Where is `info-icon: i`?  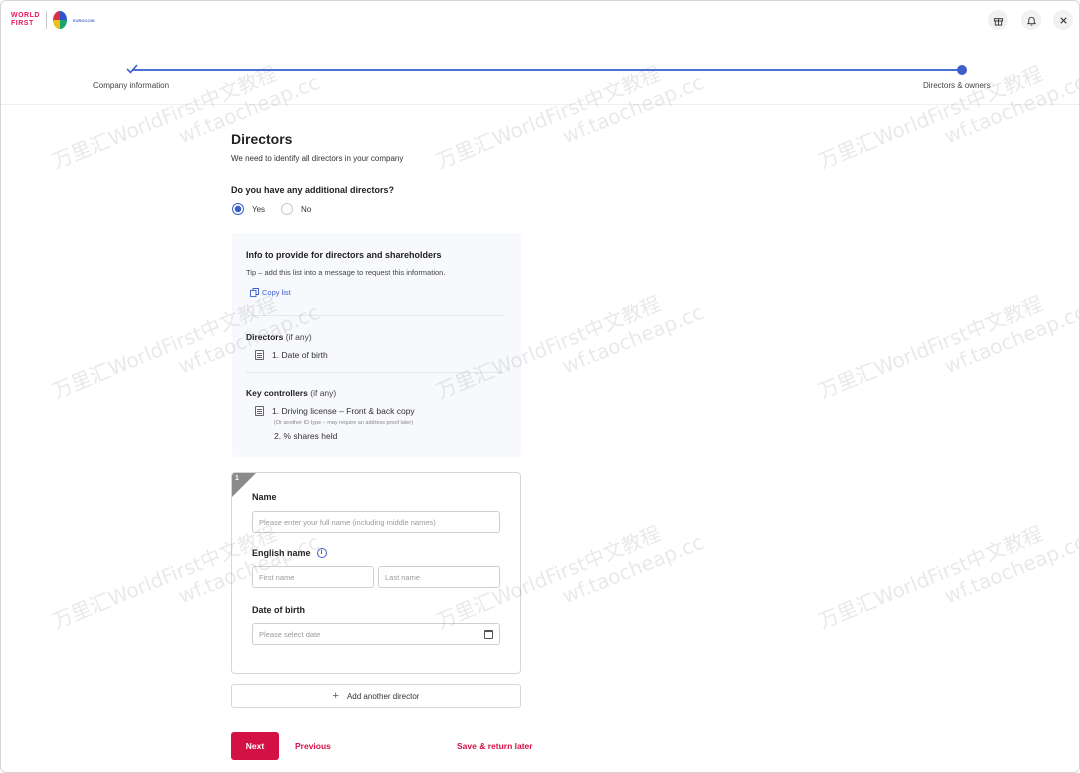
info-icon: i is located at coordinates (321, 553).